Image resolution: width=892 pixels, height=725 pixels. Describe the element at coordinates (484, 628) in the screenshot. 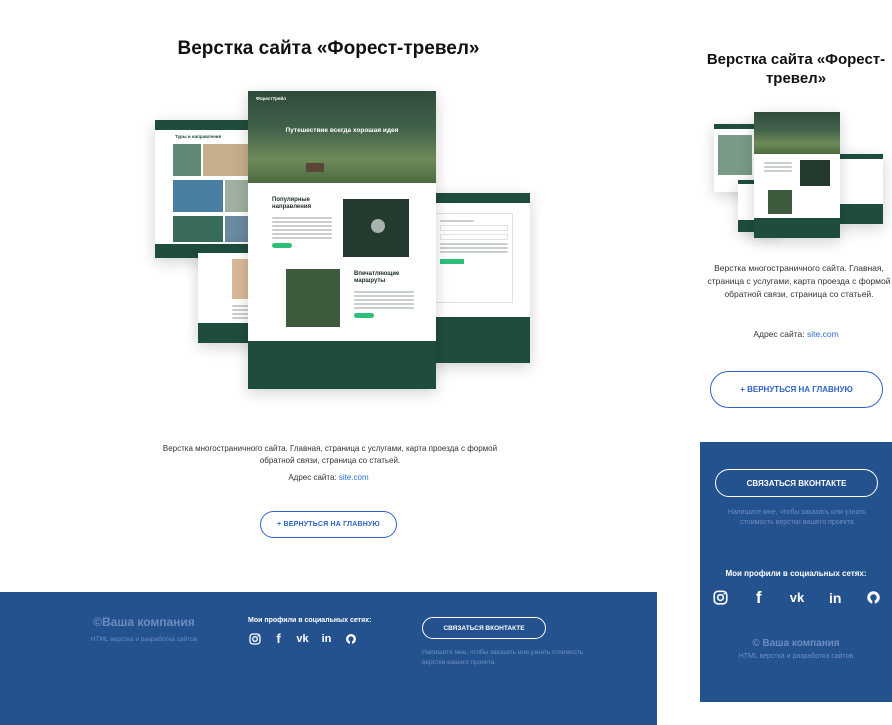

I see `contact-vk-button: СВЯЗАТЬСЯ ВКОНТАКТЕ` at that location.